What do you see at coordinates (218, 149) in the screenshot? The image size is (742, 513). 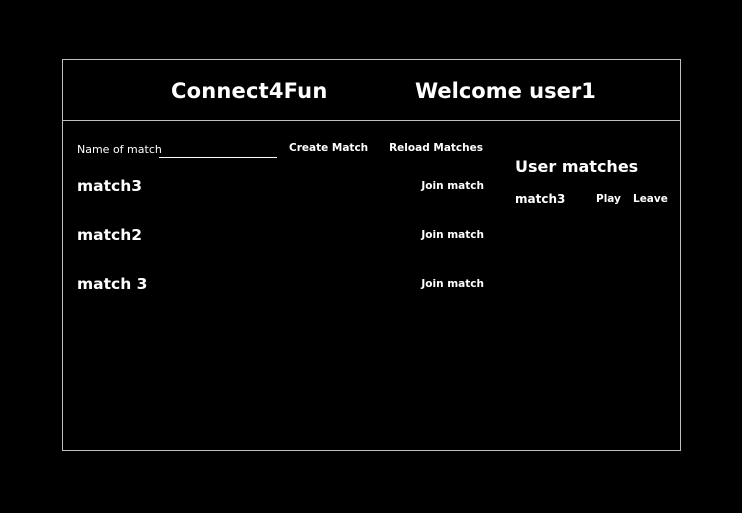 I see `match-name-input` at bounding box center [218, 149].